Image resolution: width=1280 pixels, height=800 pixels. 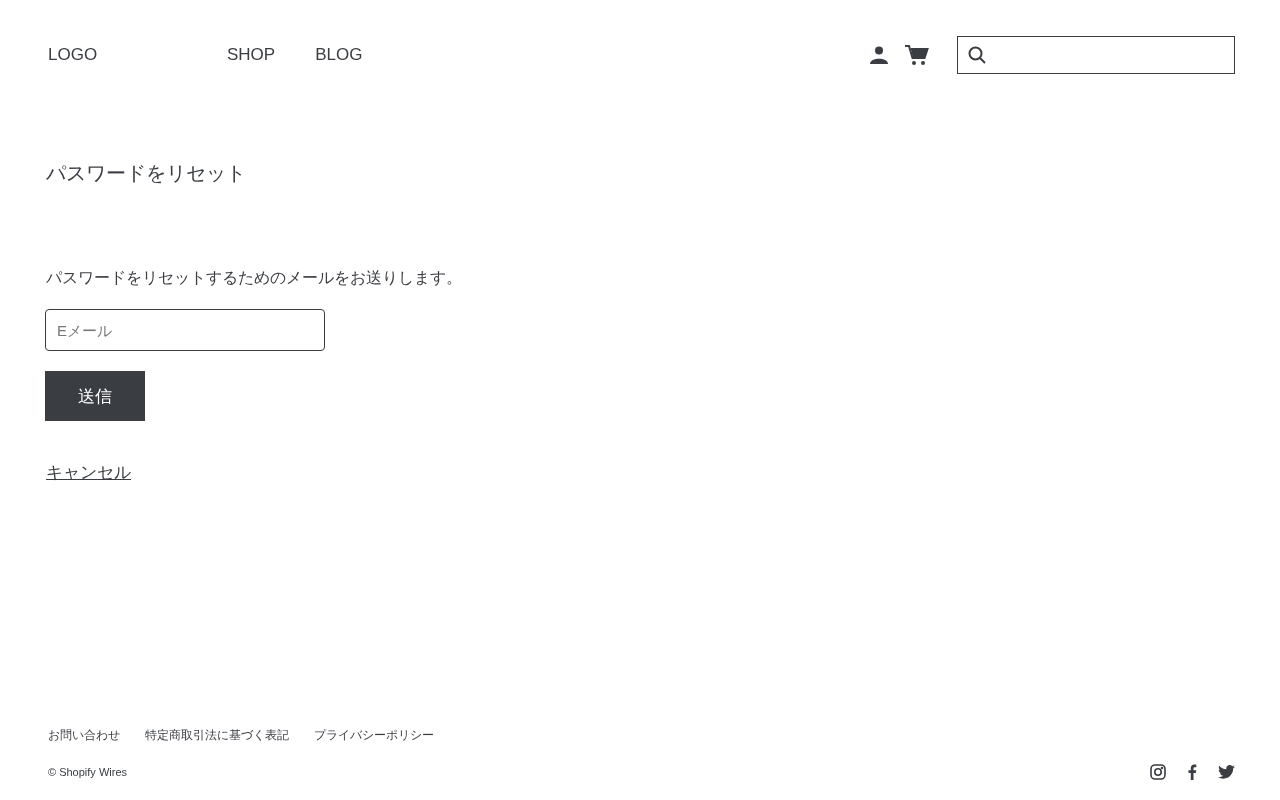 I want to click on submit-button: 送信, so click(x=95, y=396).